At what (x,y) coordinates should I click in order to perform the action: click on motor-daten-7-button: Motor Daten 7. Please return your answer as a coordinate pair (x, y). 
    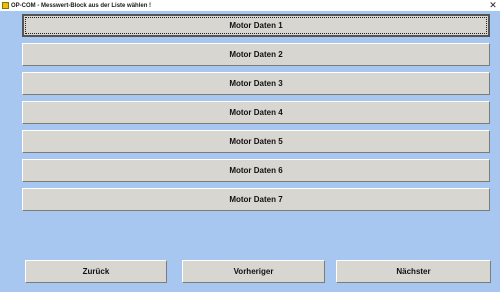
    Looking at the image, I should click on (256, 199).